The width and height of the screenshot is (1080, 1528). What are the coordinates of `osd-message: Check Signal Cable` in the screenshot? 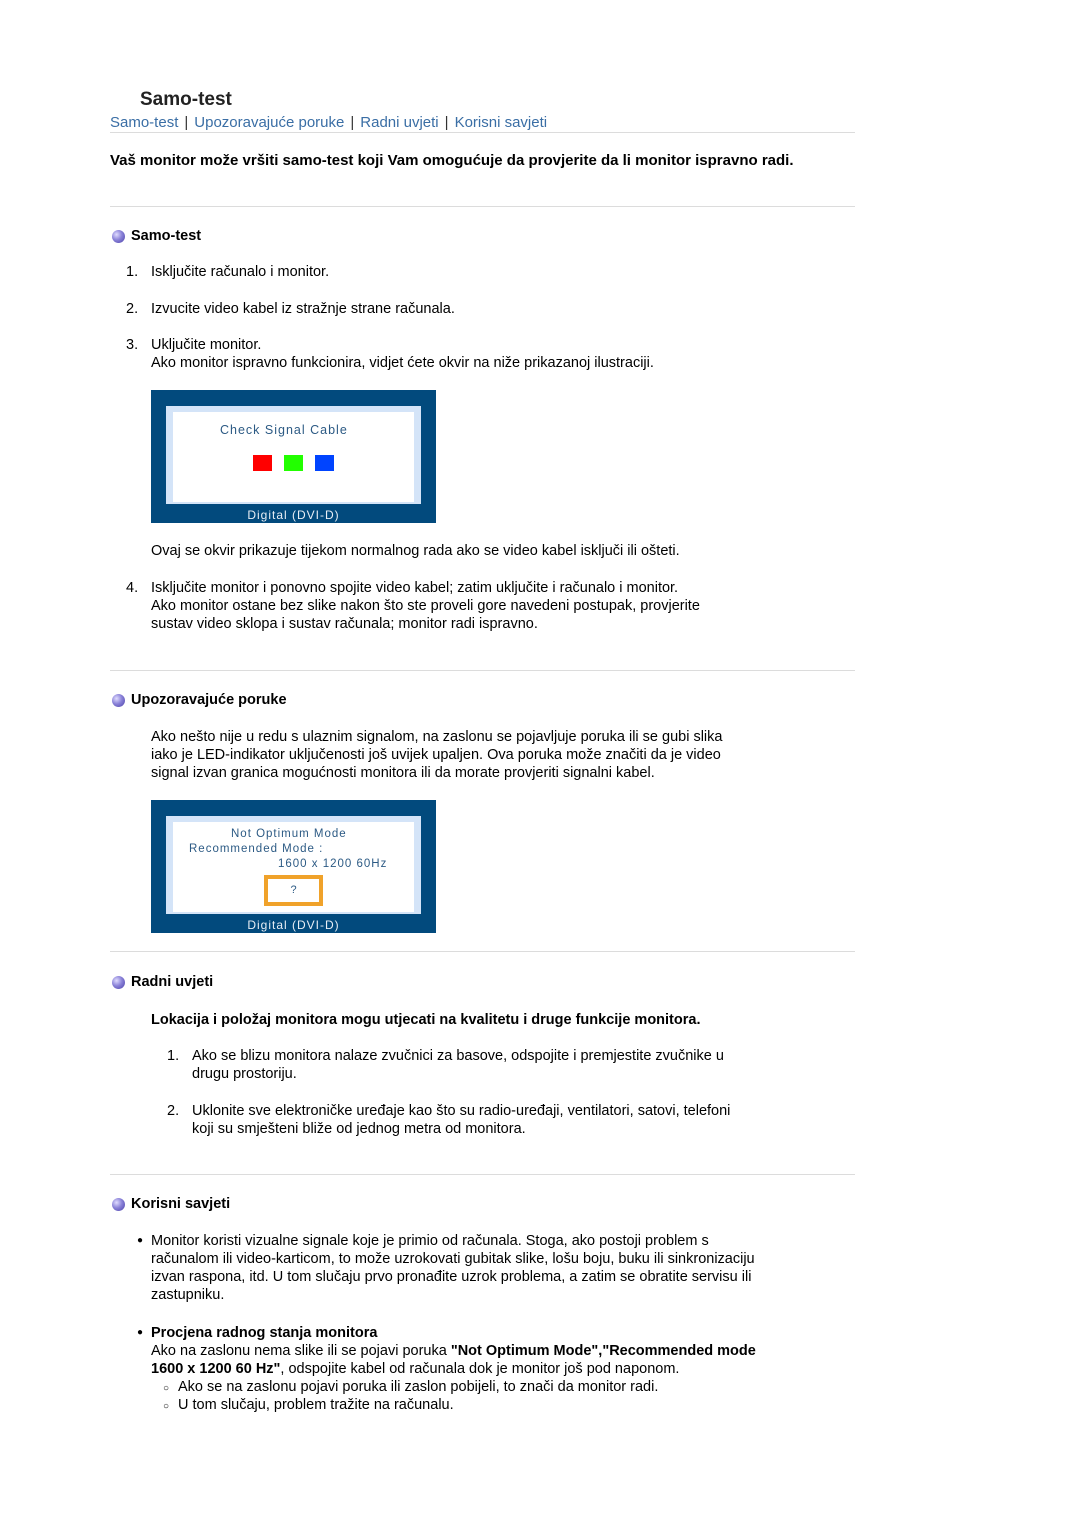 It's located at (284, 430).